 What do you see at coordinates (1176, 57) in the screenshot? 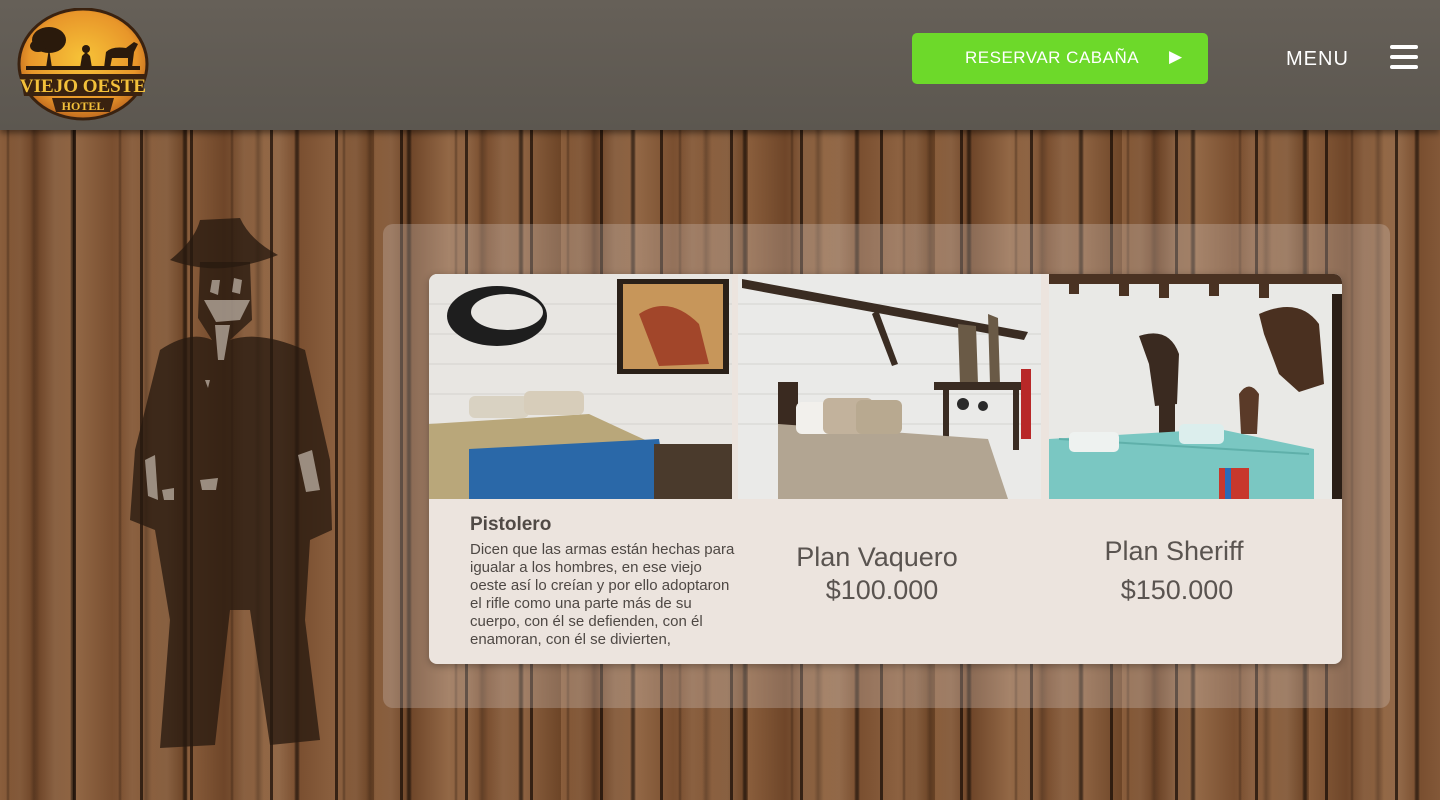
I see `play-arrow-icon: ▶` at bounding box center [1176, 57].